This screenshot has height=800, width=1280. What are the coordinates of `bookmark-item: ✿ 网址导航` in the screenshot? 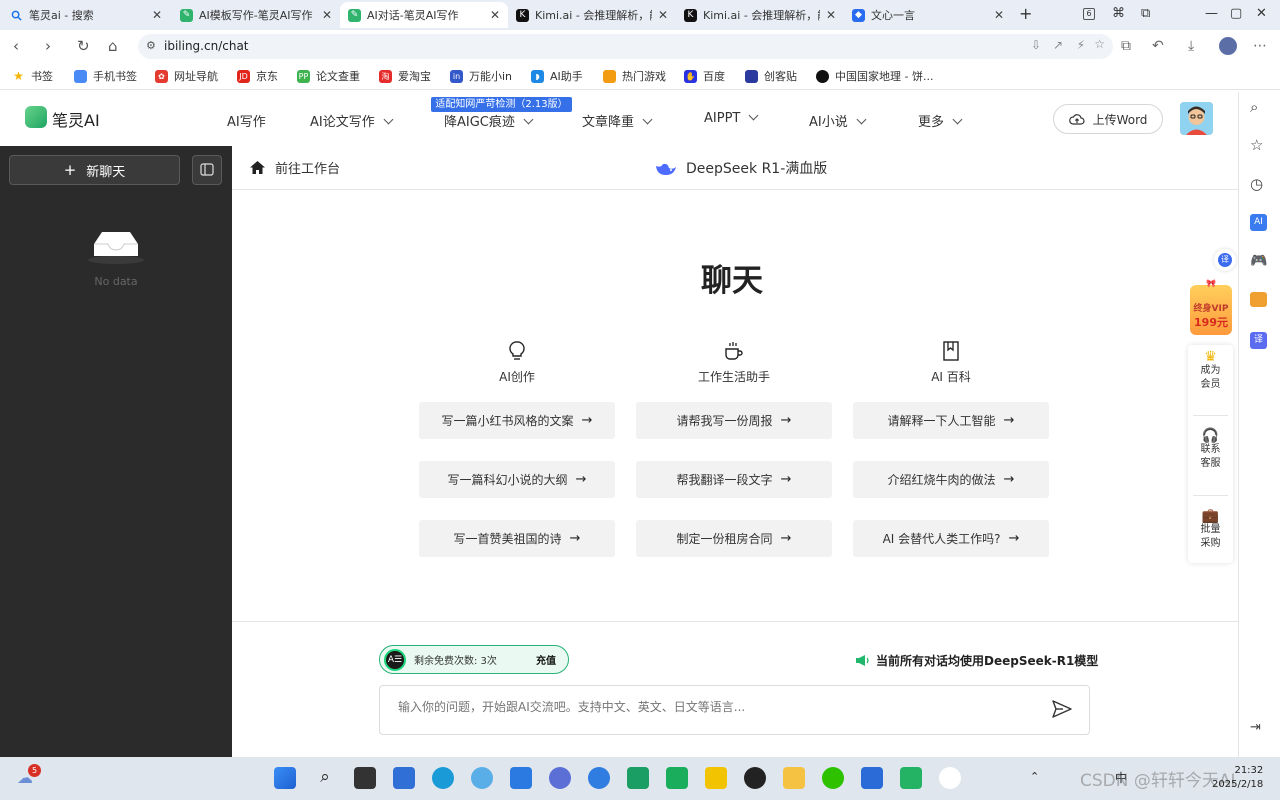 It's located at (186, 76).